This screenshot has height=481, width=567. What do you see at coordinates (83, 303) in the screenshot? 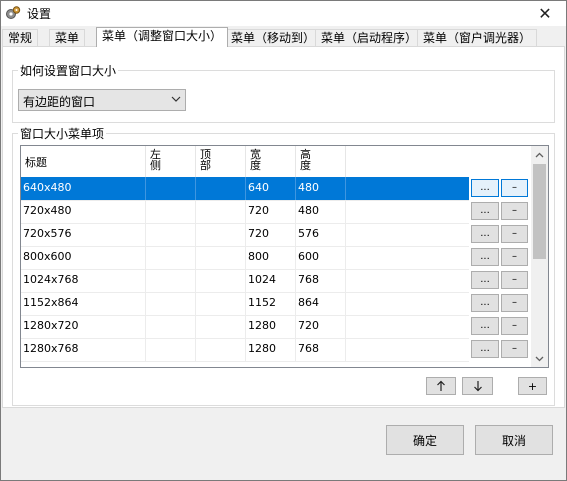
I see `cell-title: 1152x864` at bounding box center [83, 303].